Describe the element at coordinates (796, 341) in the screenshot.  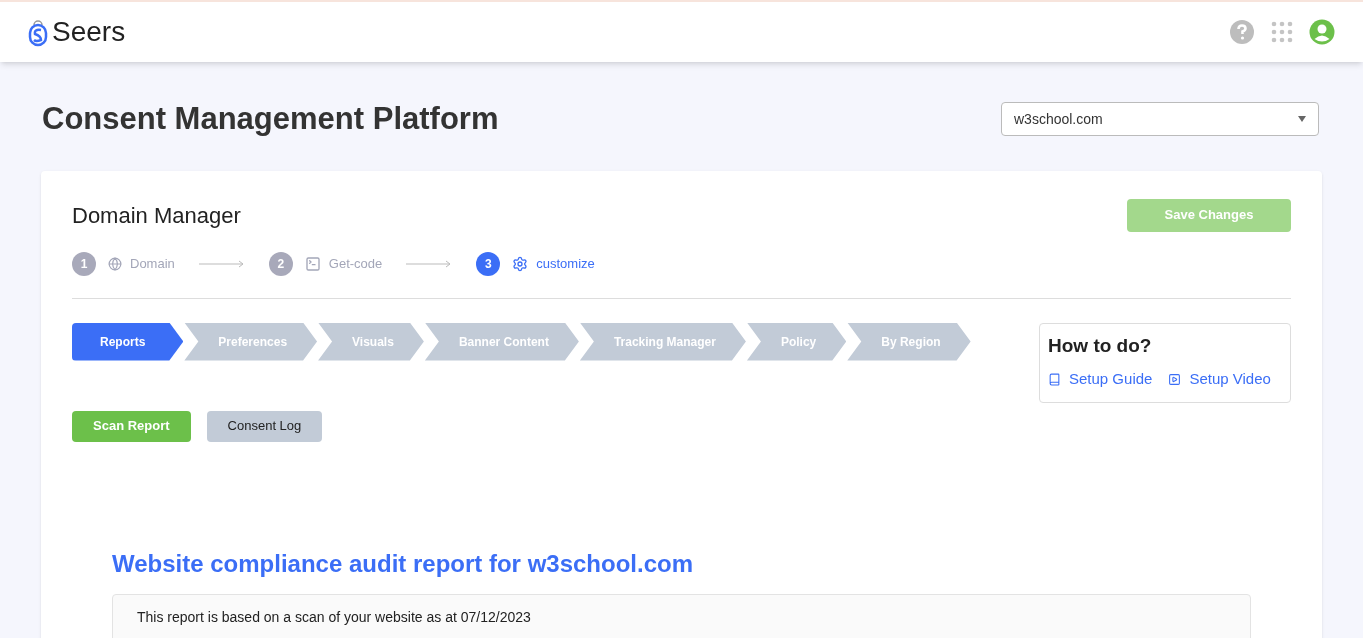
I see `step-tab: Policy` at that location.